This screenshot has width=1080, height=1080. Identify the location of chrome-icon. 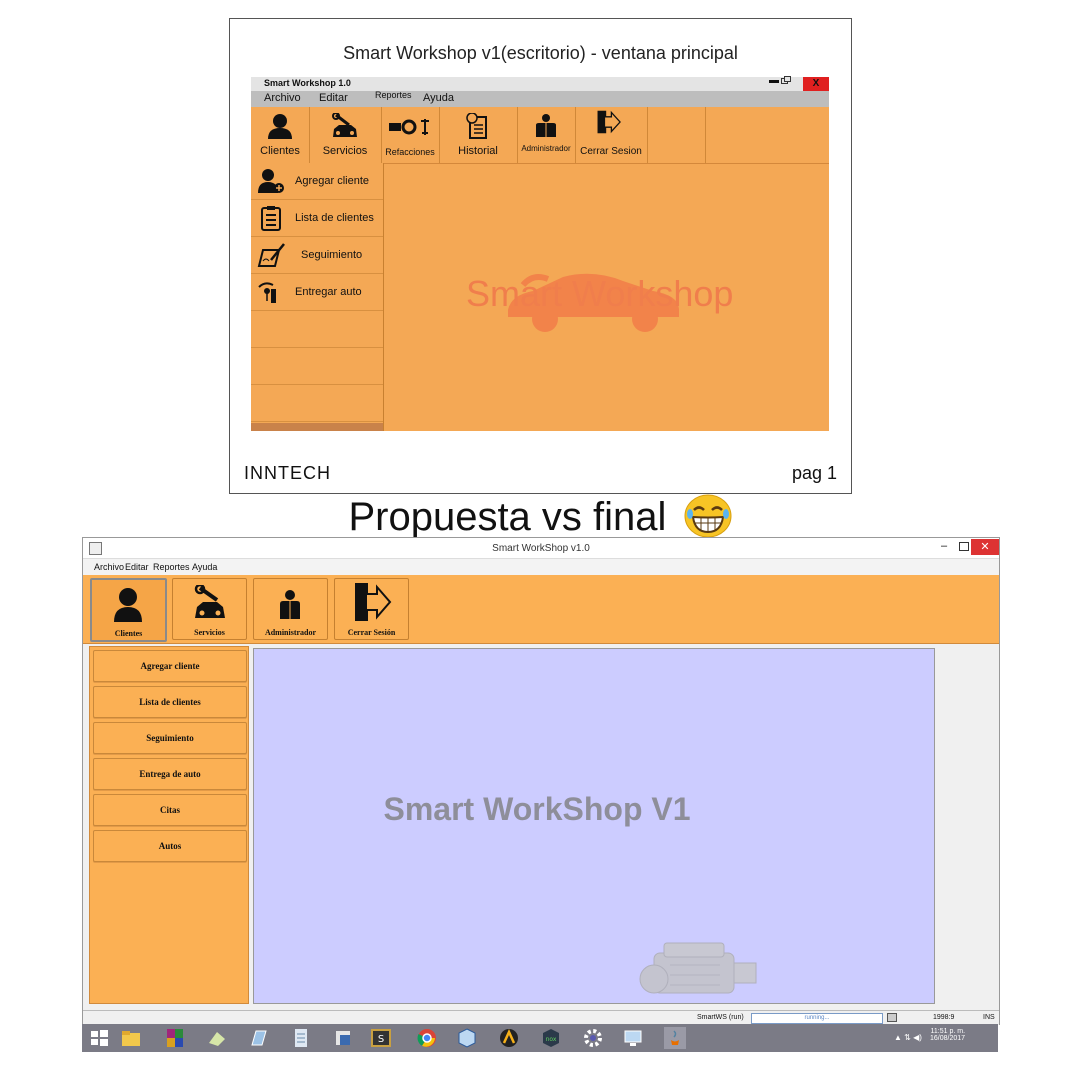
(427, 1038).